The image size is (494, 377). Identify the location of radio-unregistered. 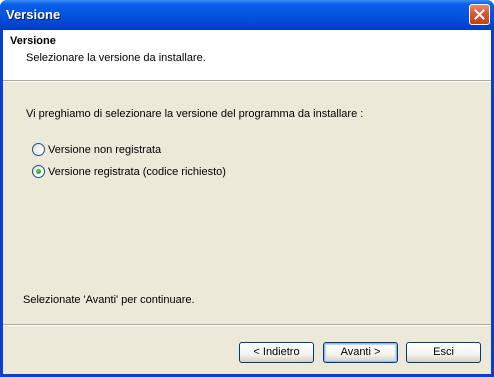
(38, 149).